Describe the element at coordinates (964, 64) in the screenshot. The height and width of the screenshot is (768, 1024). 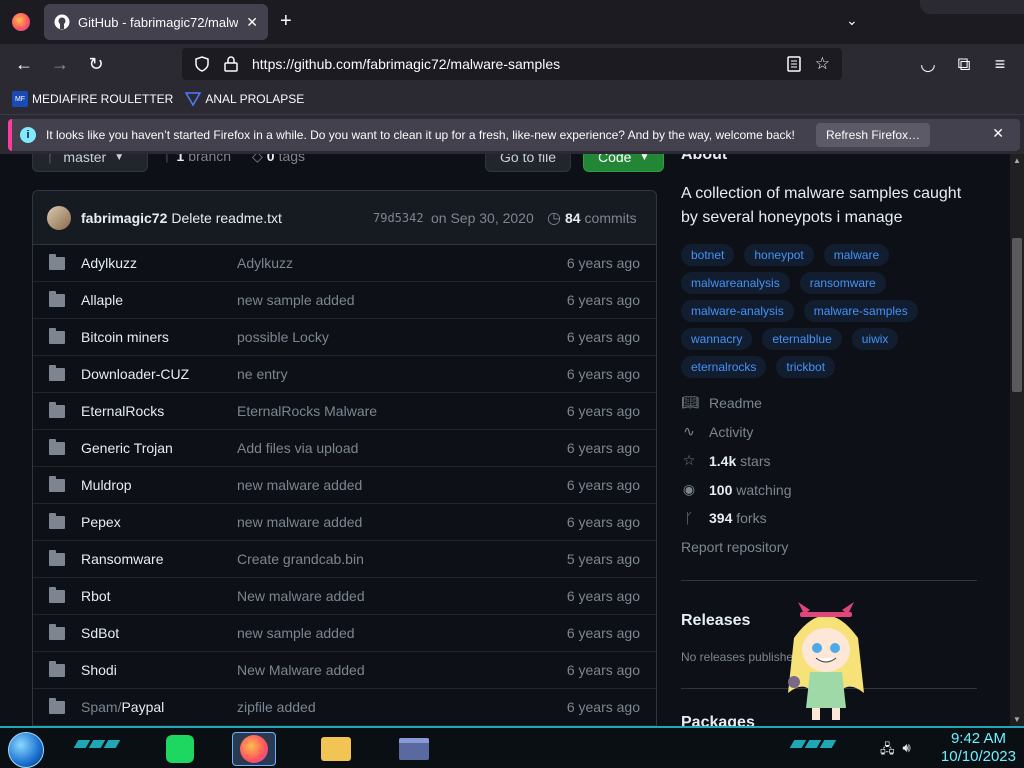
I see `extensions-icon: ⧉` at that location.